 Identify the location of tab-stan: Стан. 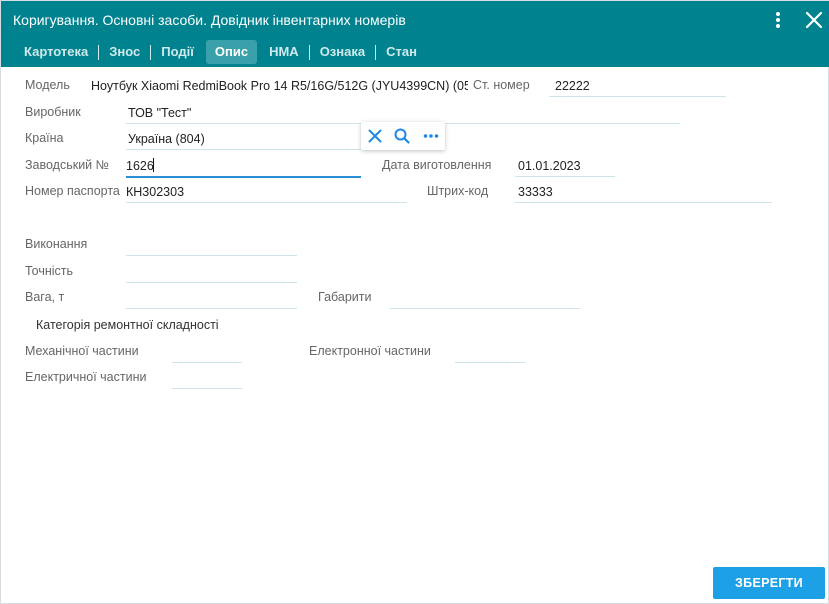
(401, 52).